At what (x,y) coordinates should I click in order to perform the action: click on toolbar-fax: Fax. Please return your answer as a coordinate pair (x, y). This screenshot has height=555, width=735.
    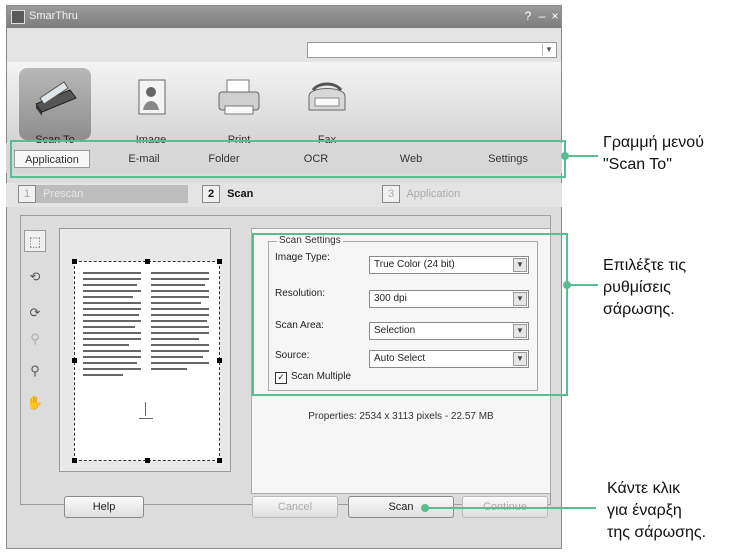
    Looking at the image, I should click on (327, 107).